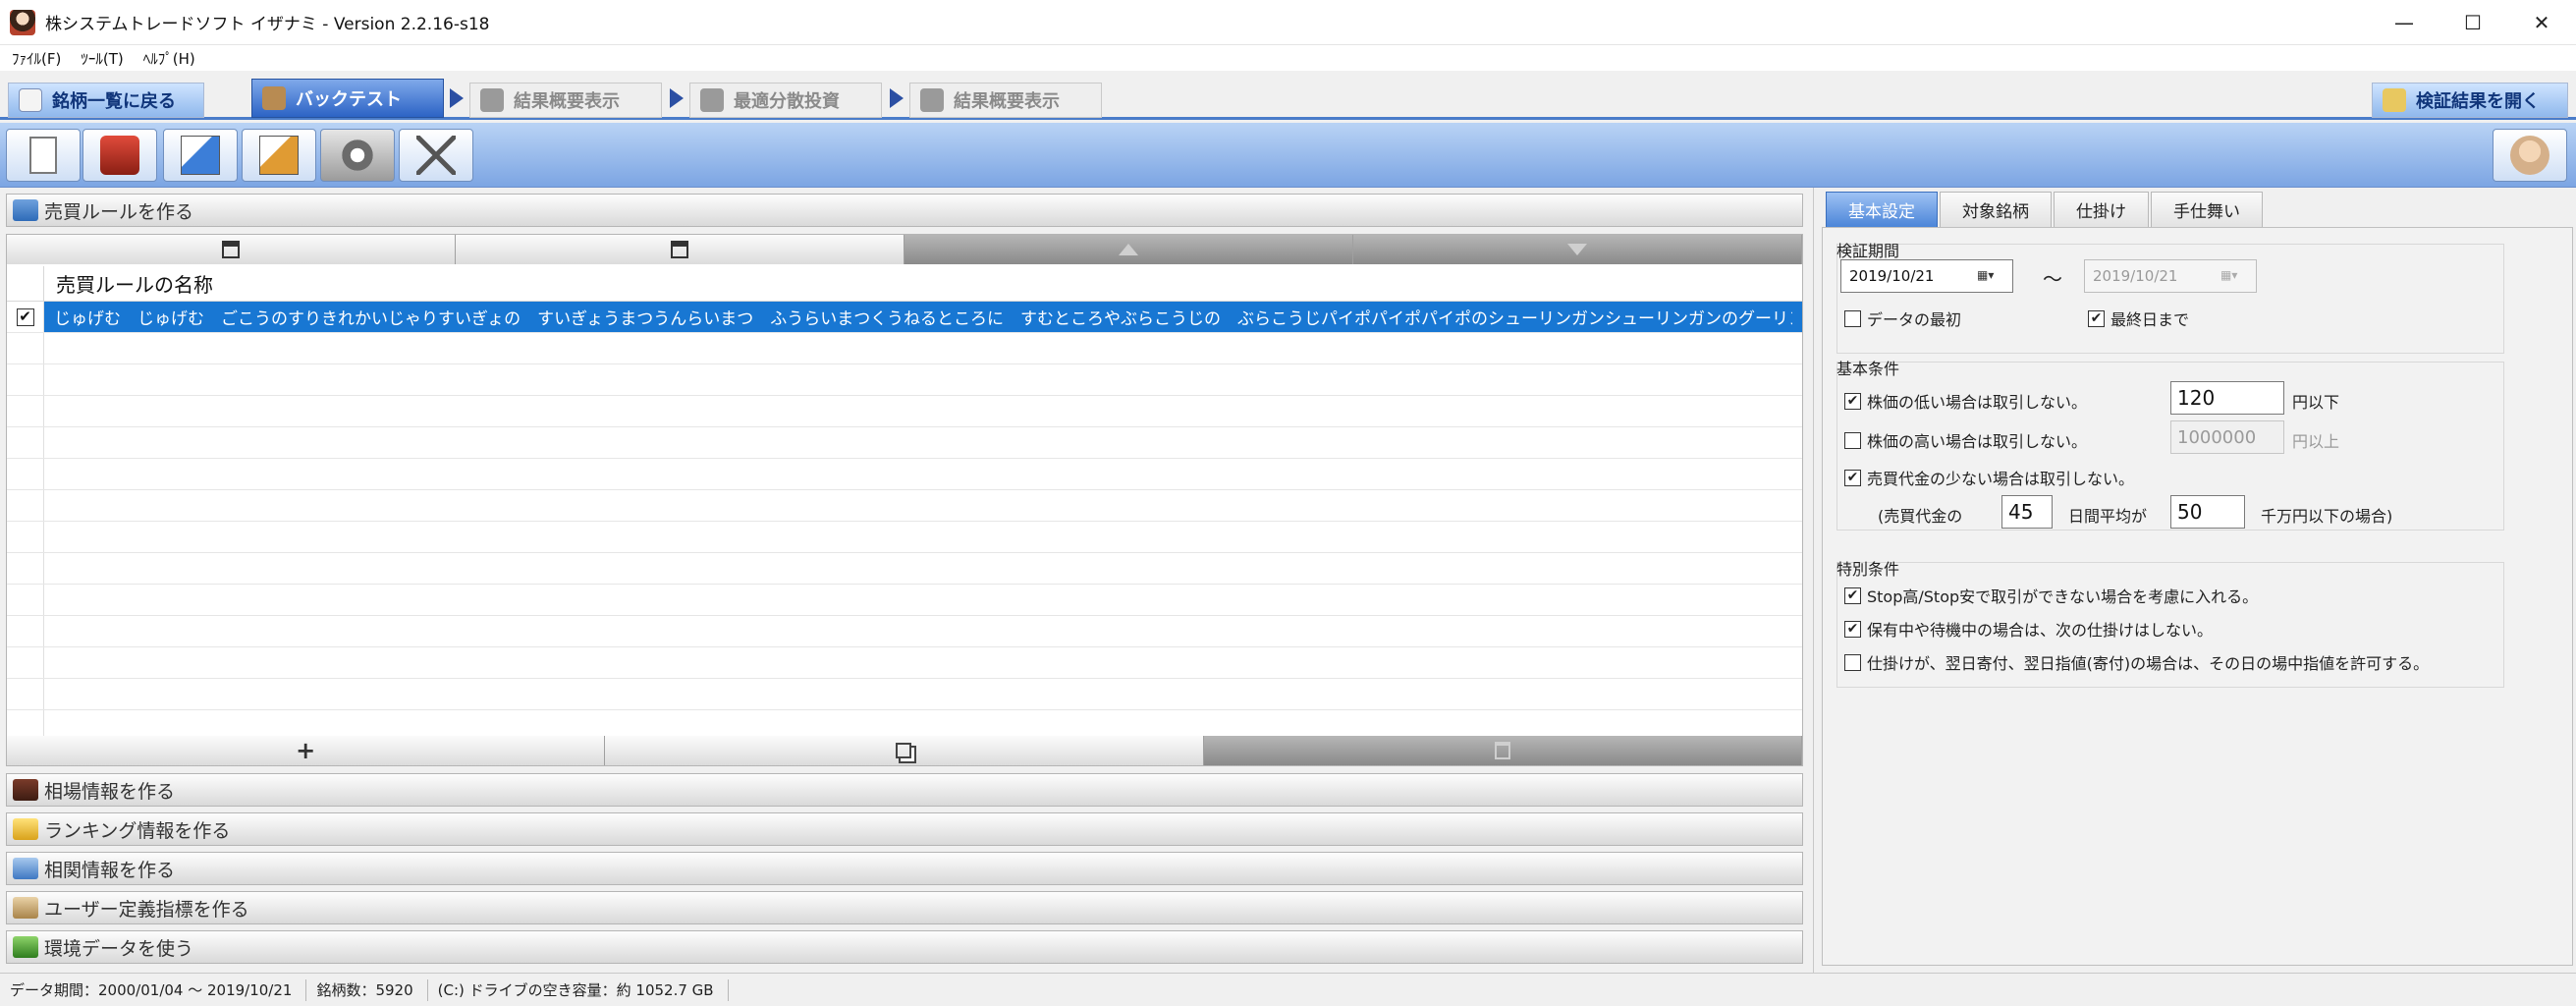  Describe the element at coordinates (2404, 22) in the screenshot. I see `minimize-button: —` at that location.